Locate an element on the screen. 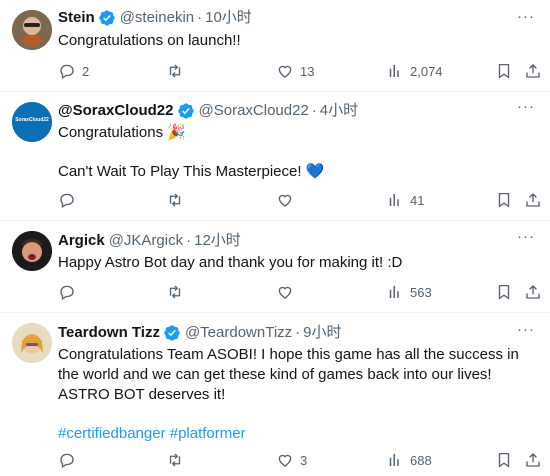 This screenshot has height=476, width=550. user-name: @SoraxCloud22 is located at coordinates (116, 111).